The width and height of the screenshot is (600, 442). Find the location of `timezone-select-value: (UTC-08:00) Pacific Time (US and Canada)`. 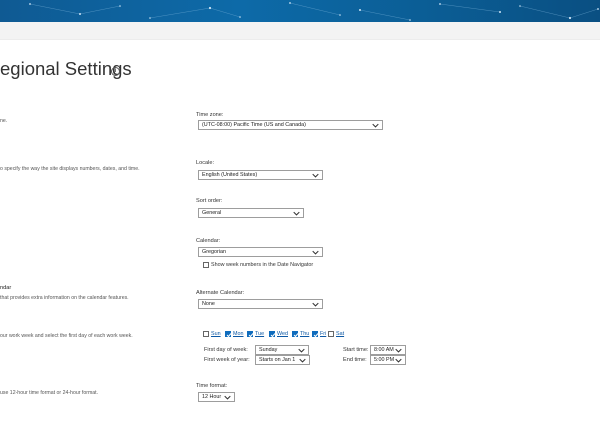

timezone-select-value: (UTC-08:00) Pacific Time (US and Canada) is located at coordinates (254, 125).